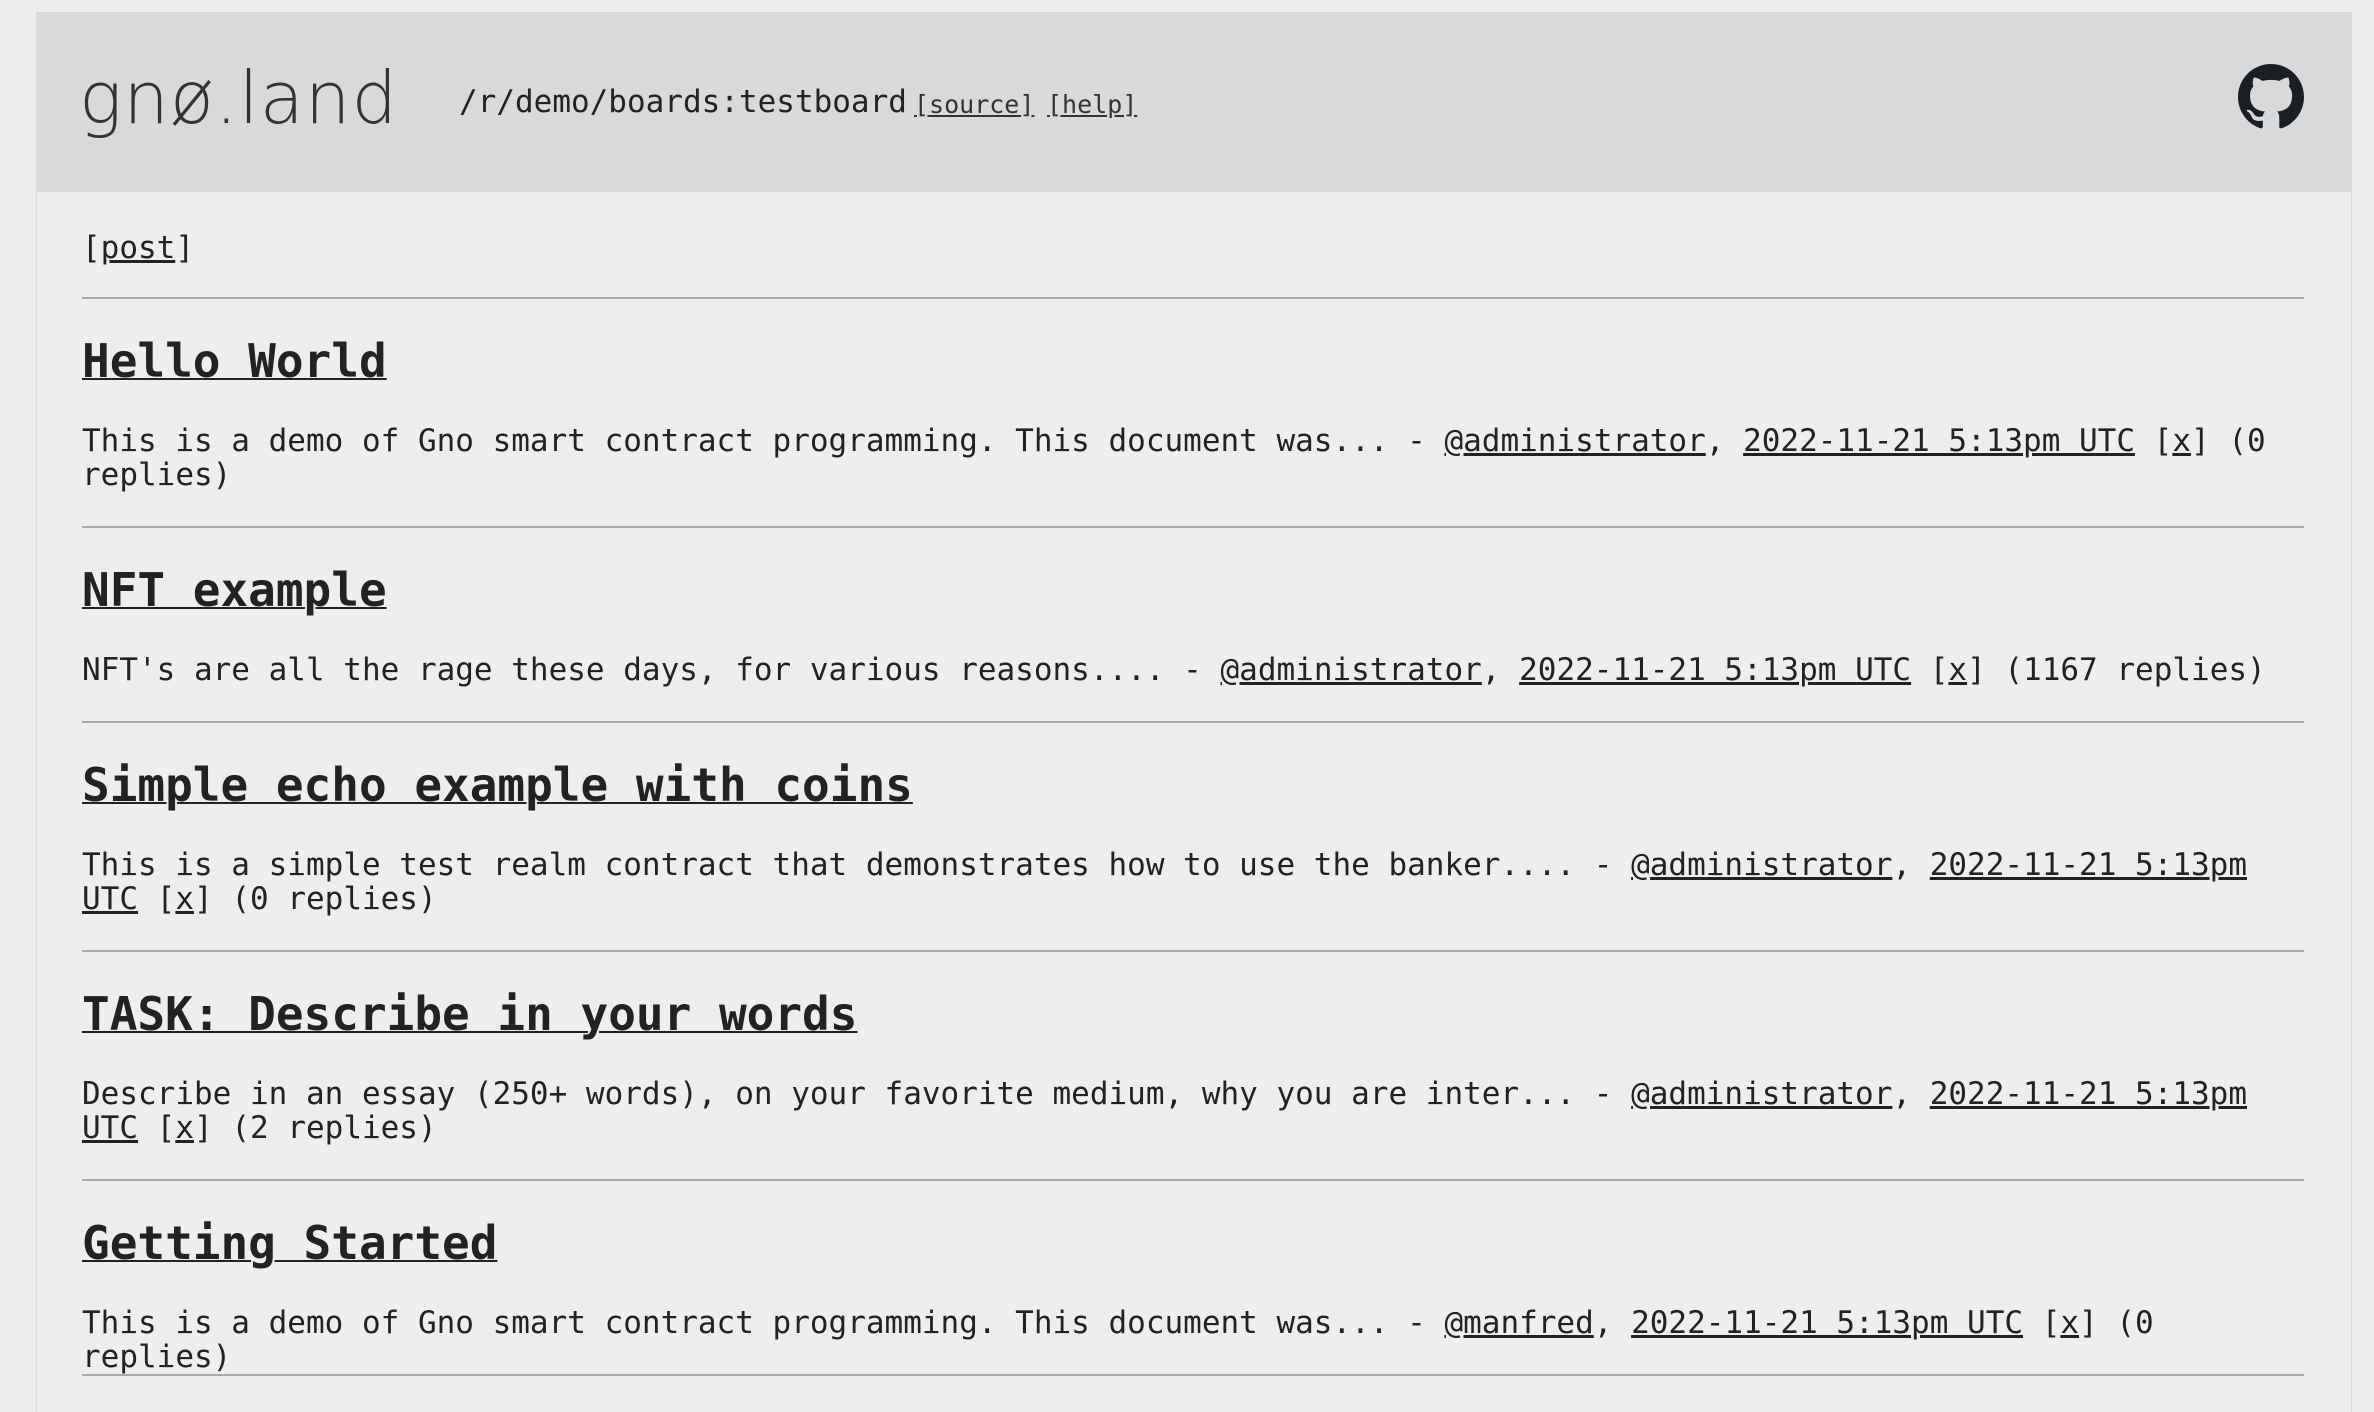  I want to click on gnoland-logo: gnø.land, so click(249, 104).